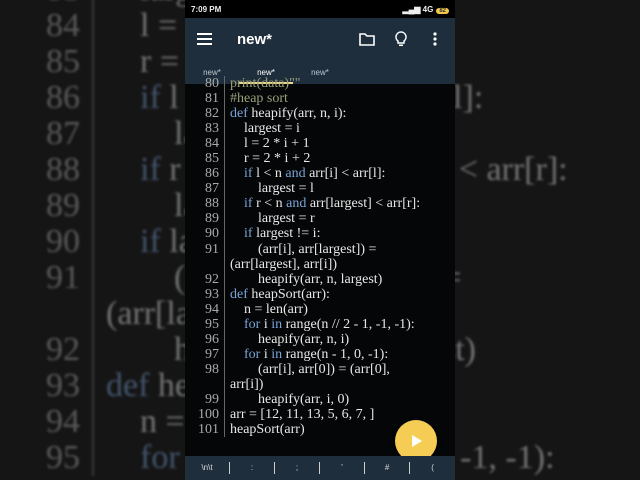  I want to click on key-hash: #, so click(388, 468).